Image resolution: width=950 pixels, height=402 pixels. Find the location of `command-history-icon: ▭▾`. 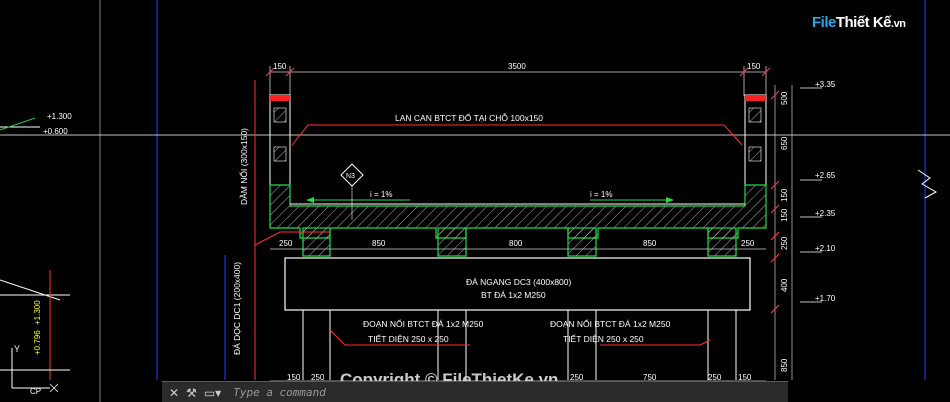

command-history-icon: ▭▾ is located at coordinates (212, 393).